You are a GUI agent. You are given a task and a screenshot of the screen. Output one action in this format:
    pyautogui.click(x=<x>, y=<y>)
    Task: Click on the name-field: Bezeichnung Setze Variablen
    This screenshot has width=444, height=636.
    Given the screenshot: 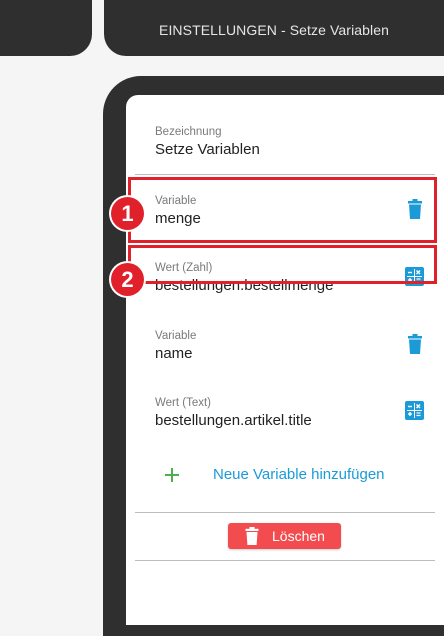 What is the action you would take?
    pyautogui.click(x=207, y=142)
    